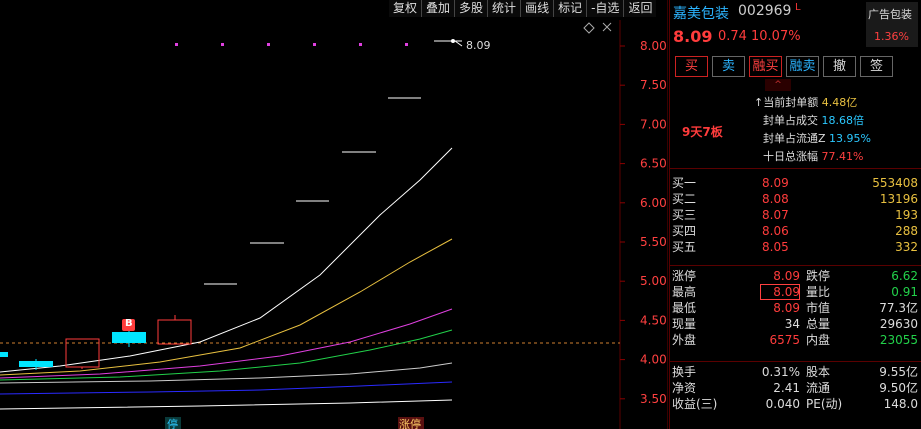  I want to click on stock-mark: L, so click(798, 7).